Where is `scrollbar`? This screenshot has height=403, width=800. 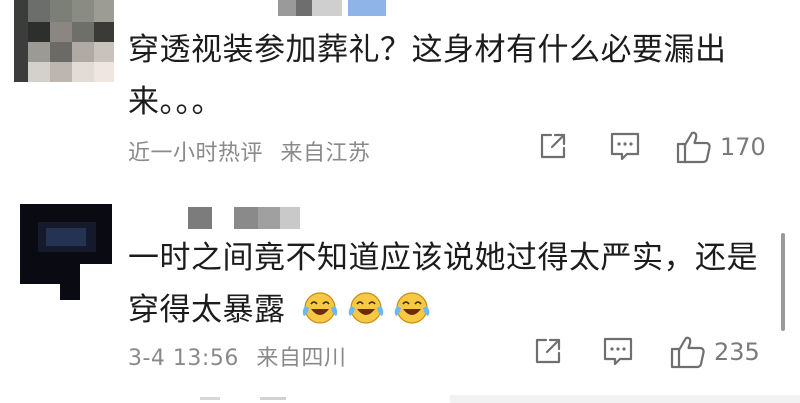 scrollbar is located at coordinates (783, 282).